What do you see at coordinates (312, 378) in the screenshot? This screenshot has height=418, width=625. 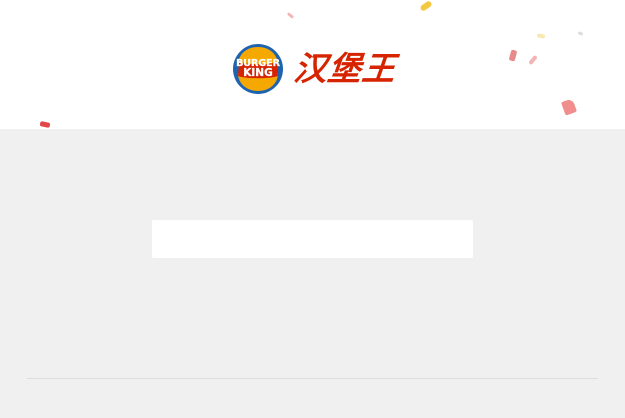 I see `footer-divider` at bounding box center [312, 378].